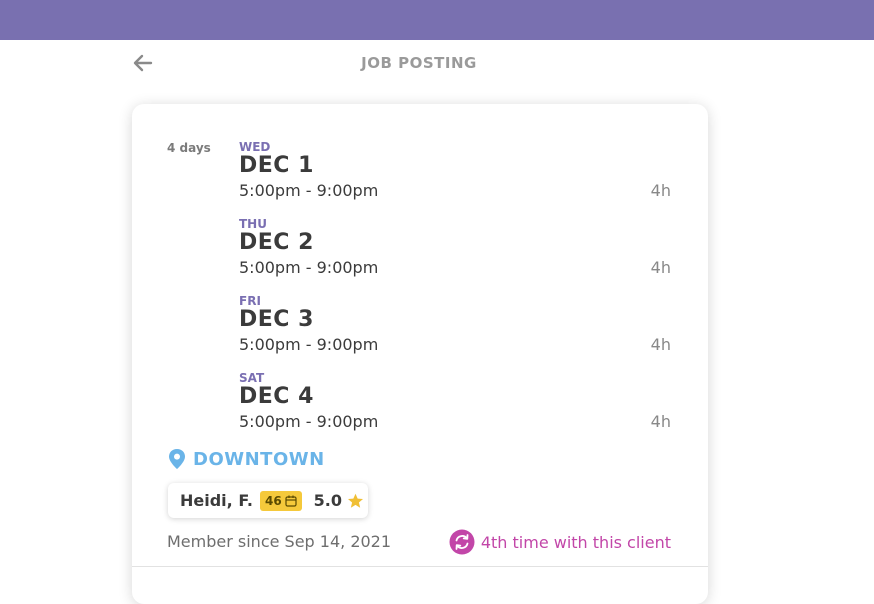 The width and height of the screenshot is (874, 604). What do you see at coordinates (437, 20) in the screenshot?
I see `top-bar` at bounding box center [437, 20].